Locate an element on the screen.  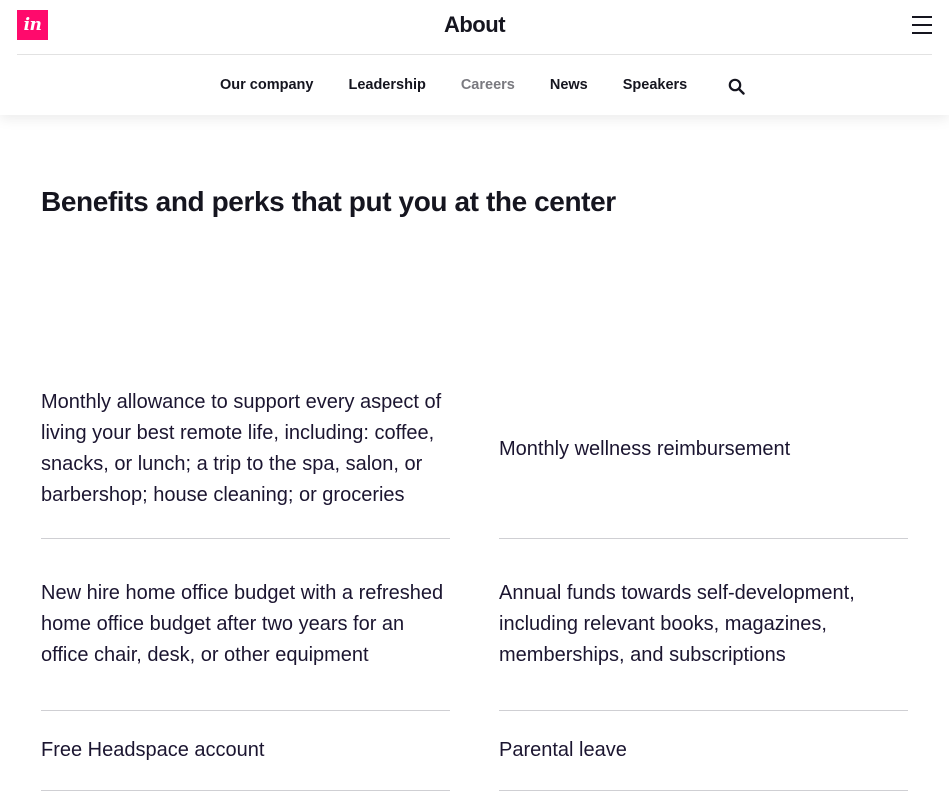
nav-leadership: Leadership is located at coordinates (386, 85).